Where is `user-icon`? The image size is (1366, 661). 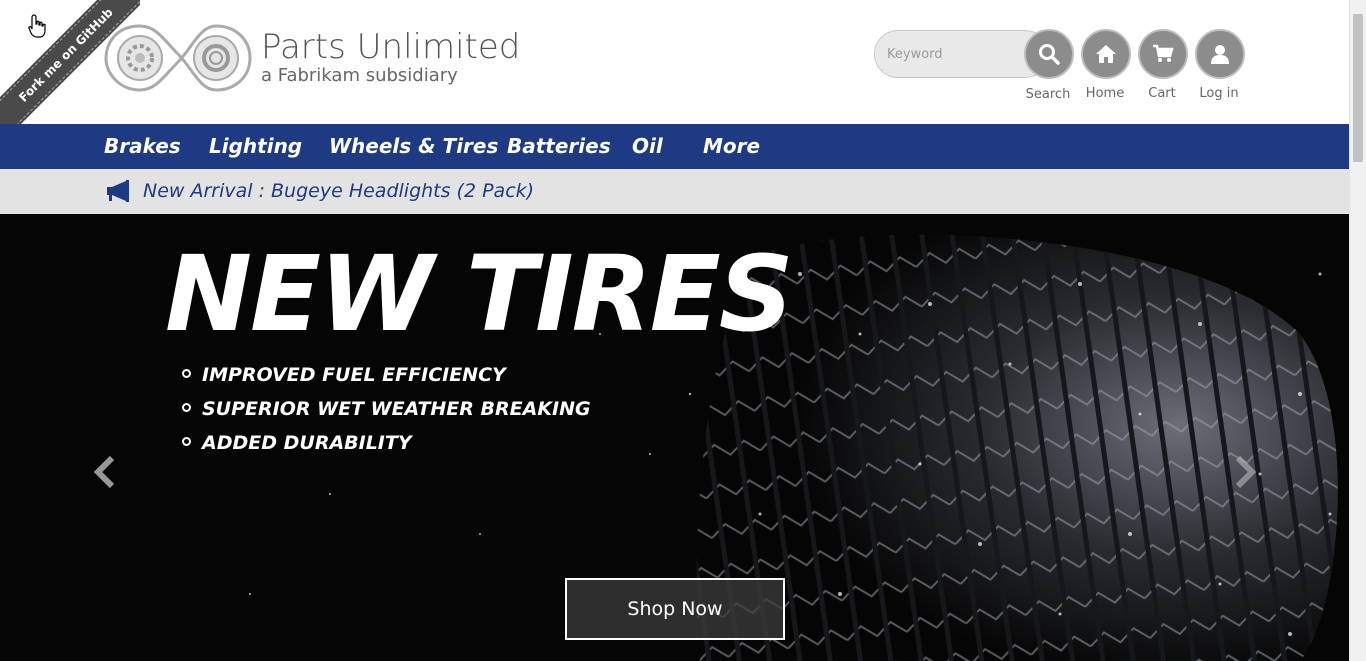 user-icon is located at coordinates (1220, 54).